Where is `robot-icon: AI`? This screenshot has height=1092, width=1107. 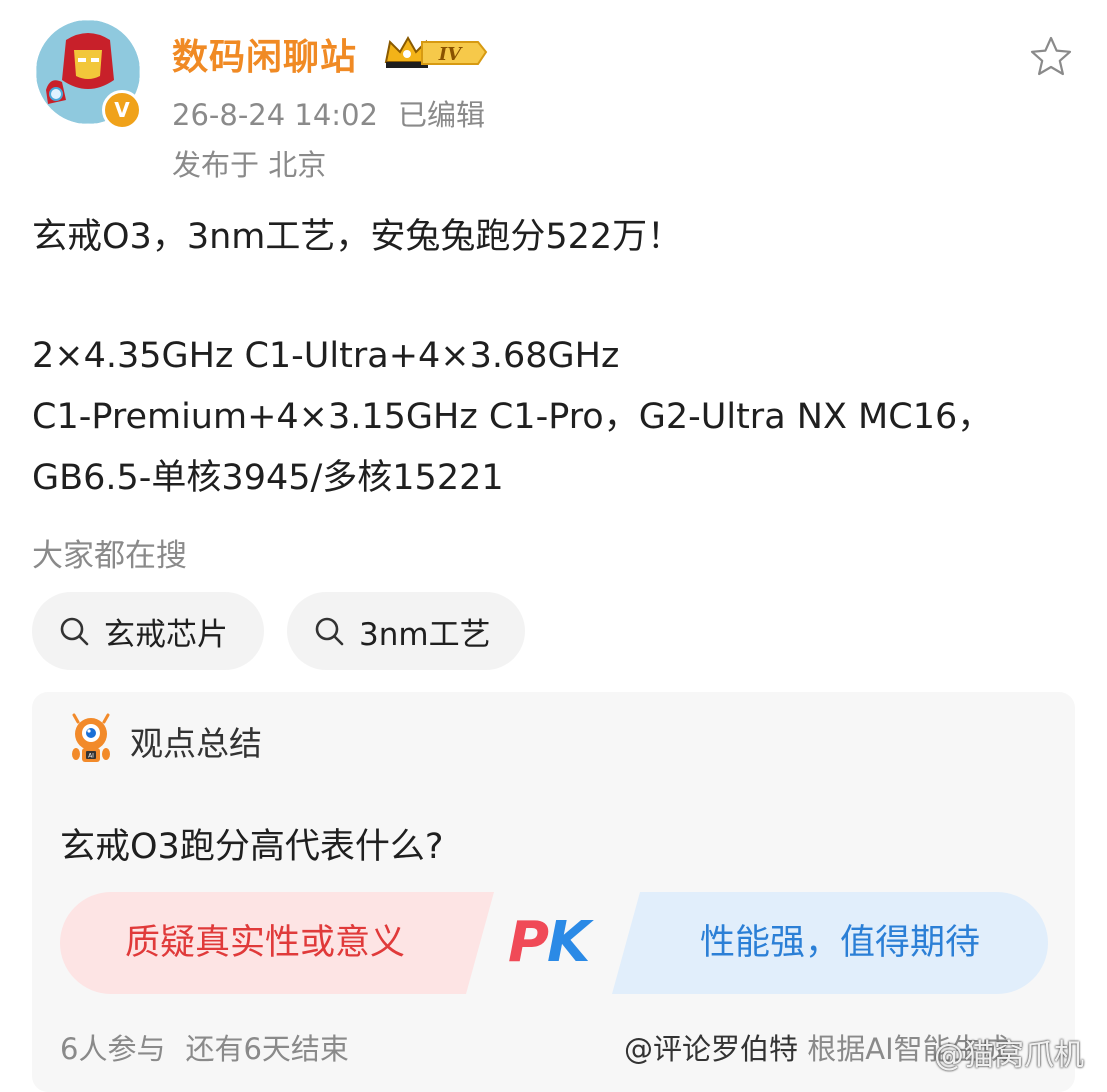
robot-icon: AI is located at coordinates (91, 739).